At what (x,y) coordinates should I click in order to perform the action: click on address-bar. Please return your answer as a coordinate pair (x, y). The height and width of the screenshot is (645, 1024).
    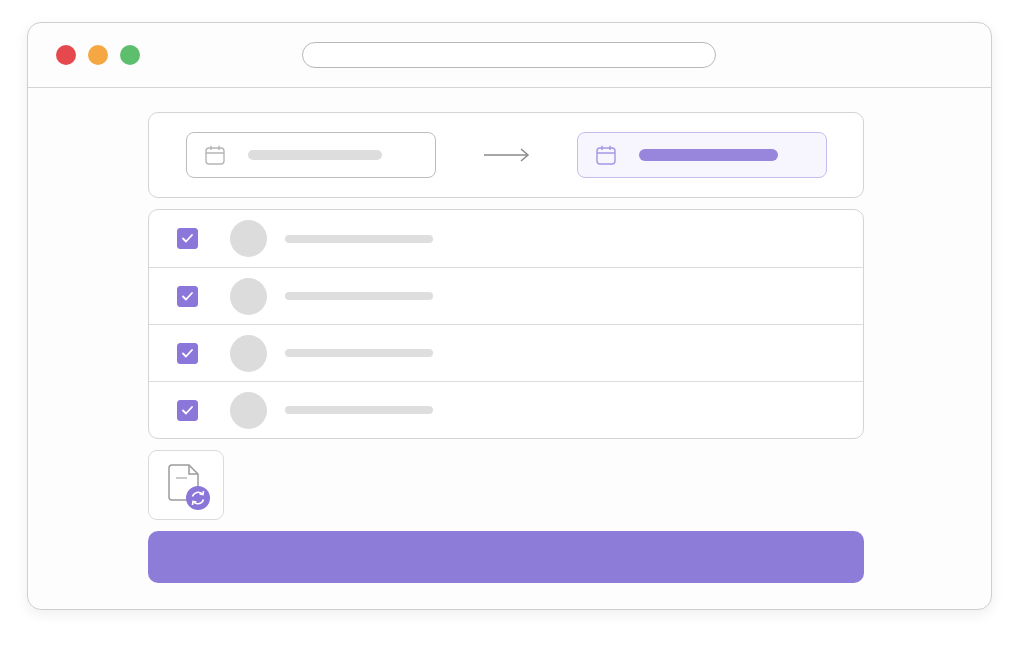
    Looking at the image, I should click on (509, 55).